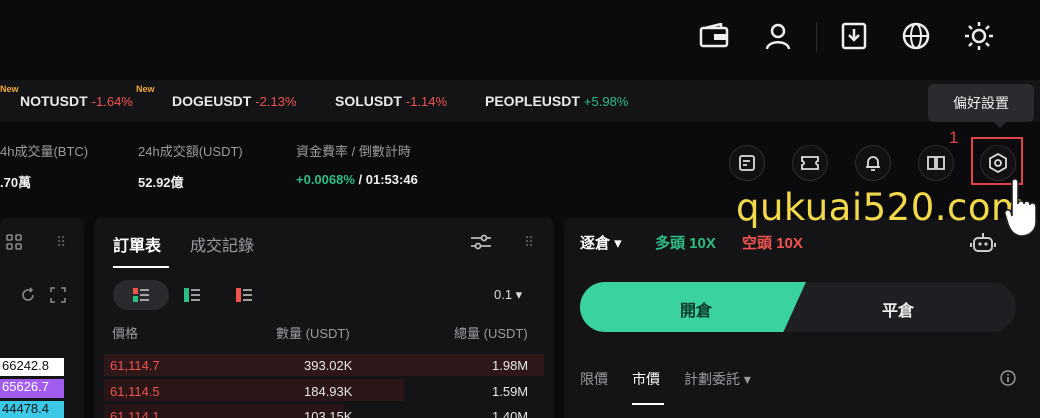 This screenshot has width=1040, height=418. I want to click on volume-btc-label: 4h成交量(BTC), so click(44, 151).